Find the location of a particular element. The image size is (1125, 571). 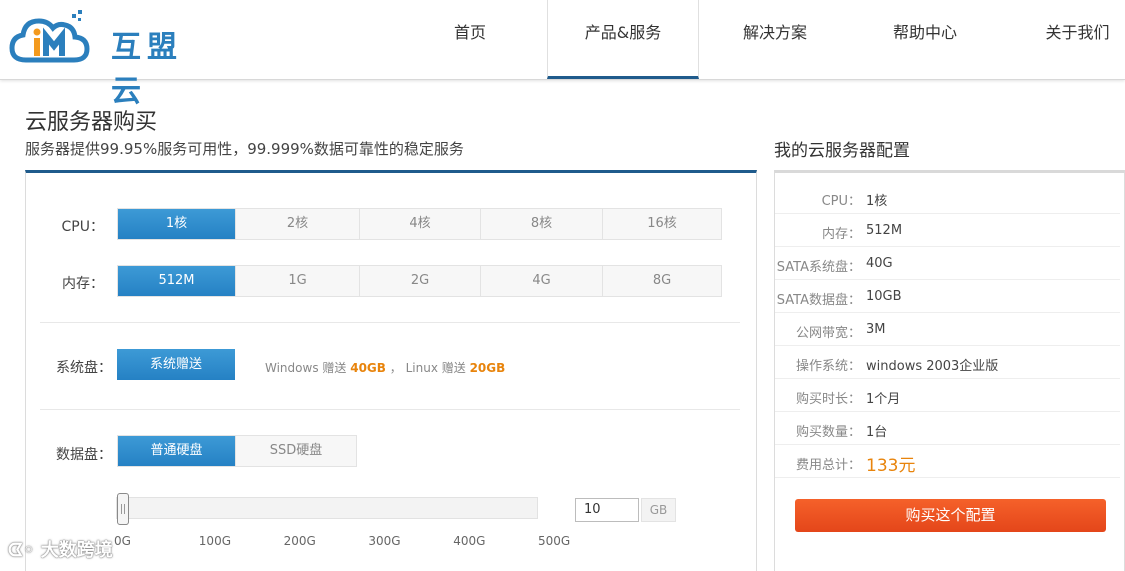

data-disk-slider-handle is located at coordinates (123, 509).